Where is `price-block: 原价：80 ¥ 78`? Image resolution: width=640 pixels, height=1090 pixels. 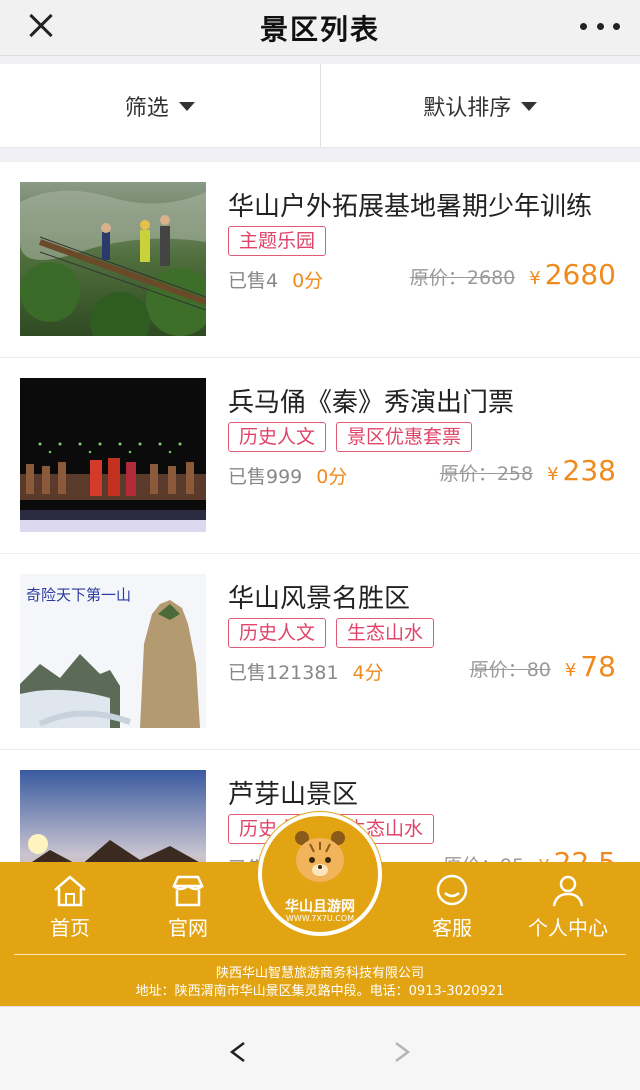
price-block: 原价：80 ¥ 78 is located at coordinates (543, 666).